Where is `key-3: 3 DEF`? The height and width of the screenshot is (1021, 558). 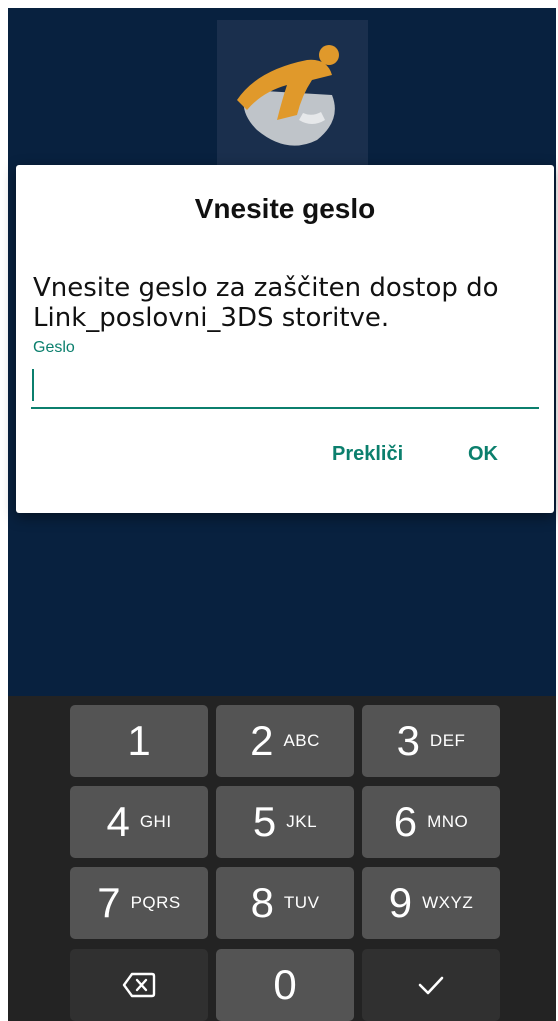 key-3: 3 DEF is located at coordinates (431, 741).